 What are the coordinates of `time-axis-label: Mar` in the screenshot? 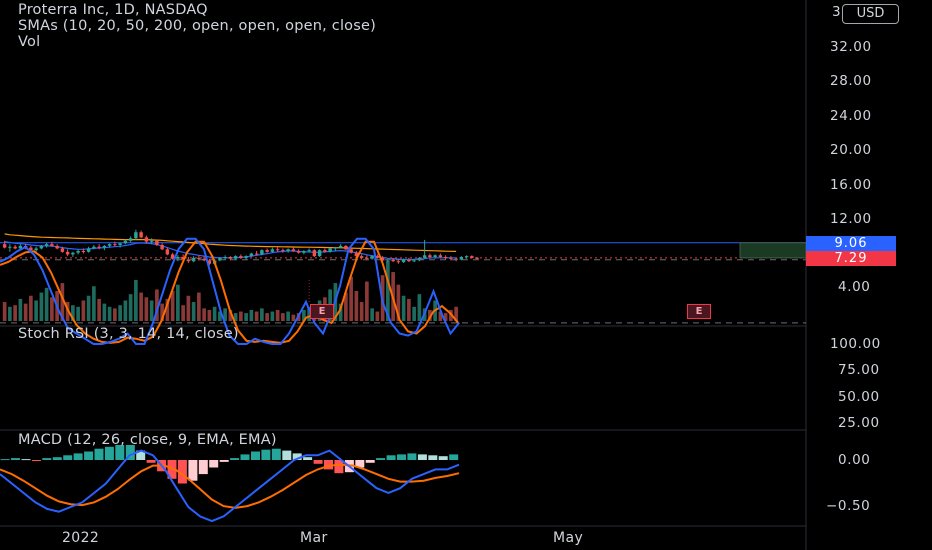 It's located at (314, 538).